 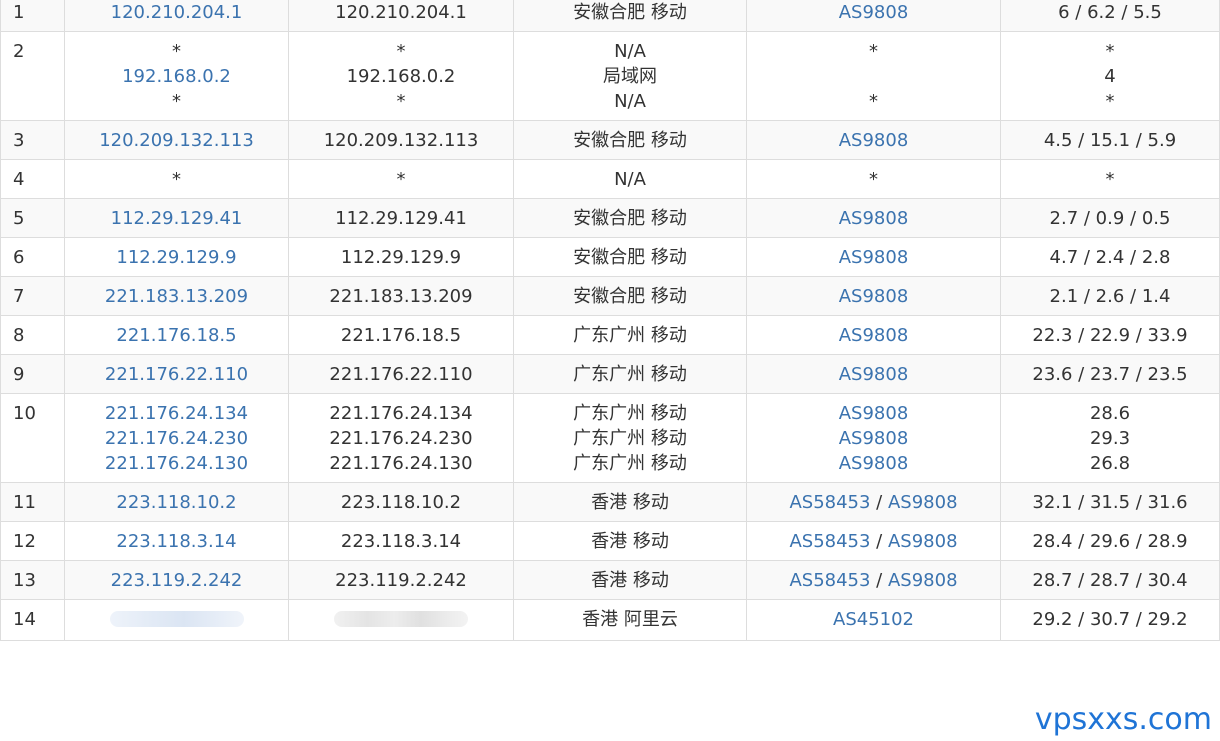 What do you see at coordinates (1123, 719) in the screenshot?
I see `watermark-text: vpsxxs.com` at bounding box center [1123, 719].